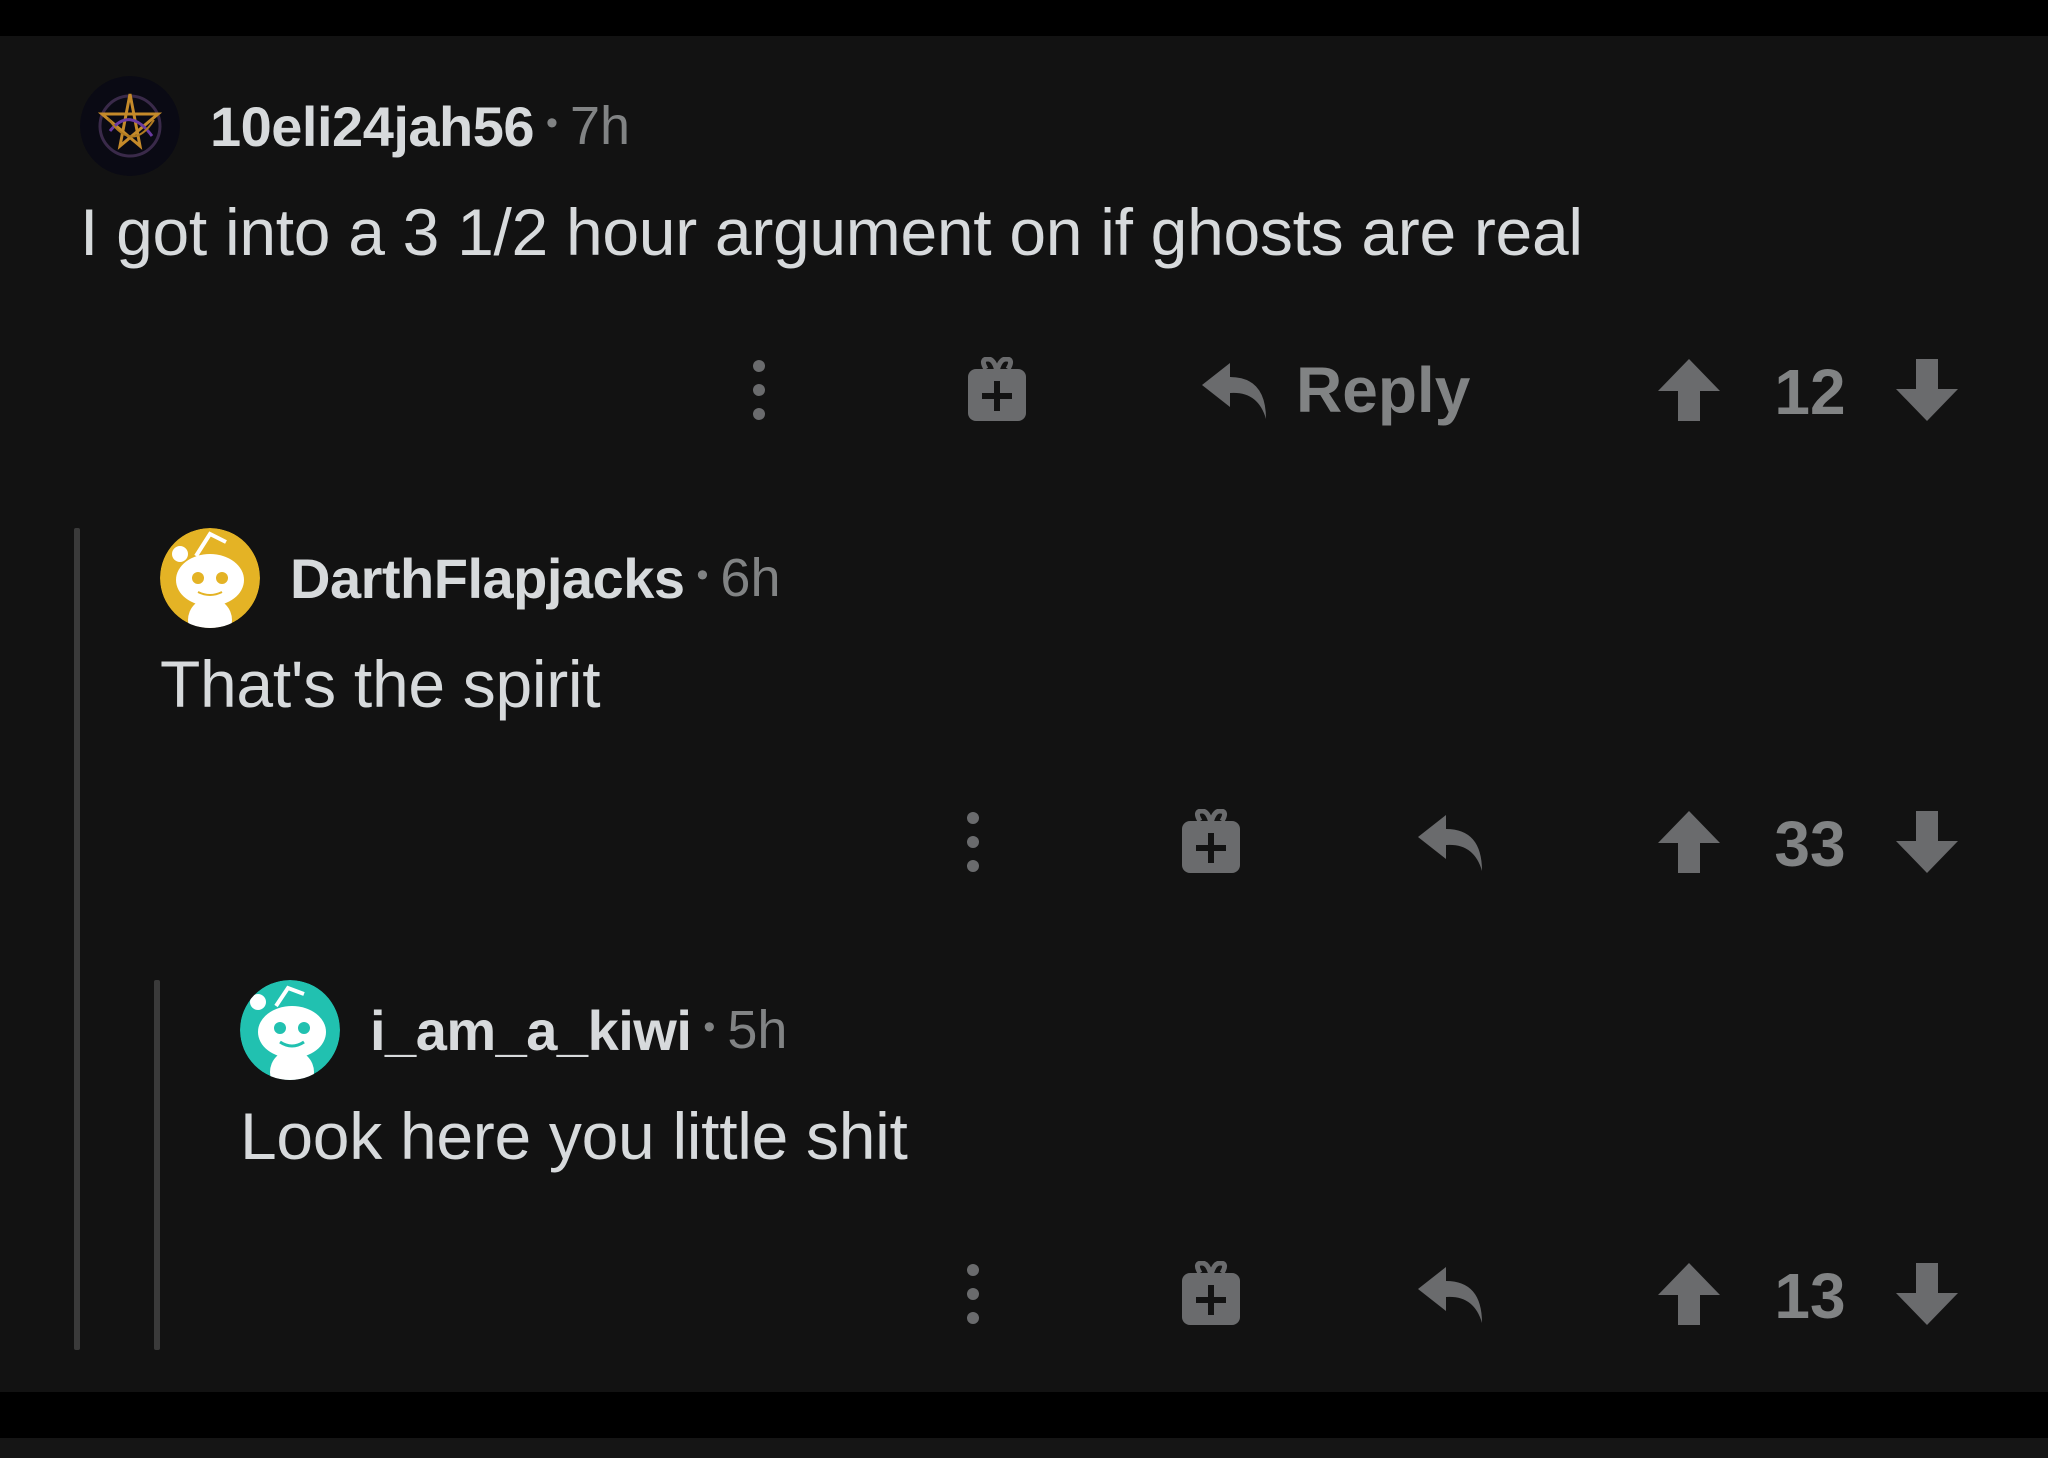  Describe the element at coordinates (372, 126) in the screenshot. I see `username: 10eli24jah56` at that location.